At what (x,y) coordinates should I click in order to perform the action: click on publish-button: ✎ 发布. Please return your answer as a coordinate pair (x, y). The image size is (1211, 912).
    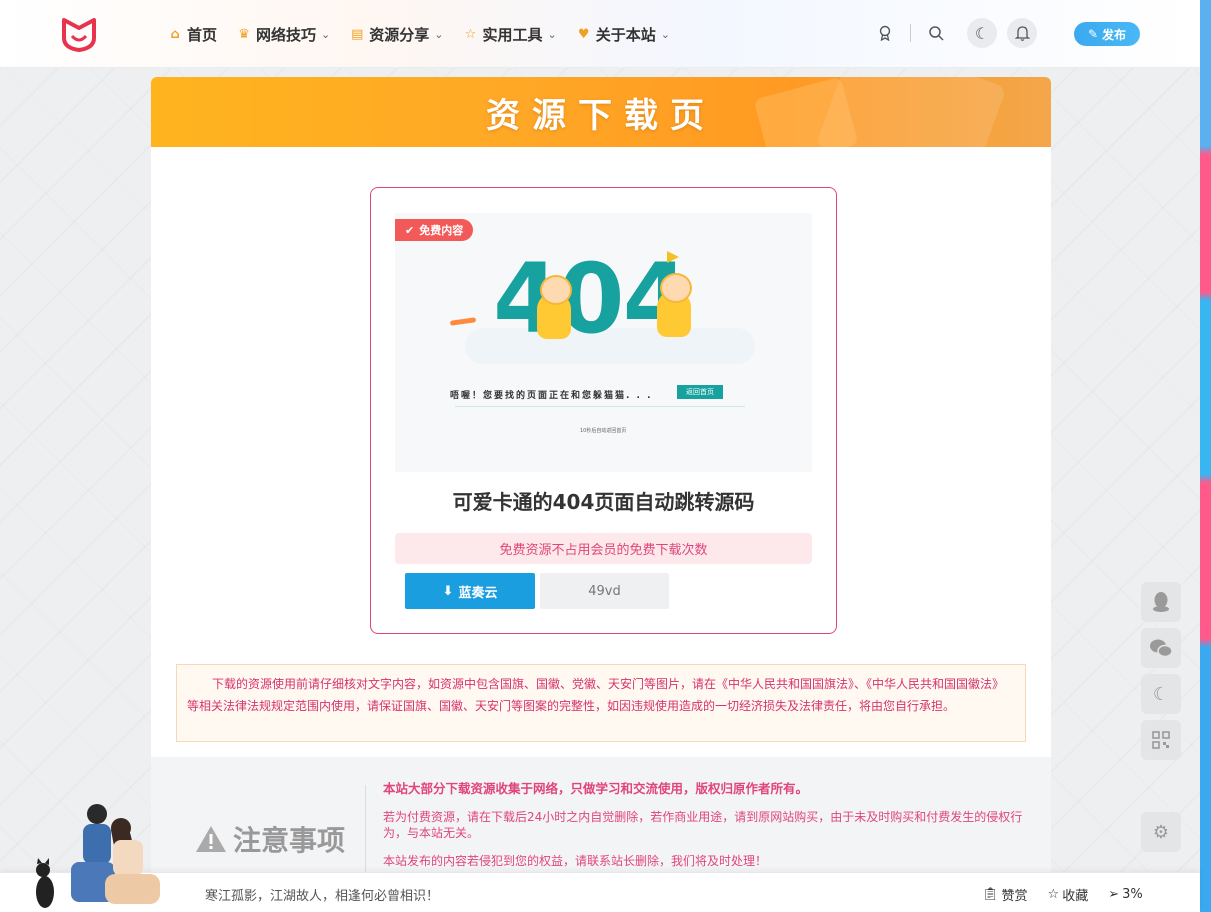
    Looking at the image, I should click on (1107, 34).